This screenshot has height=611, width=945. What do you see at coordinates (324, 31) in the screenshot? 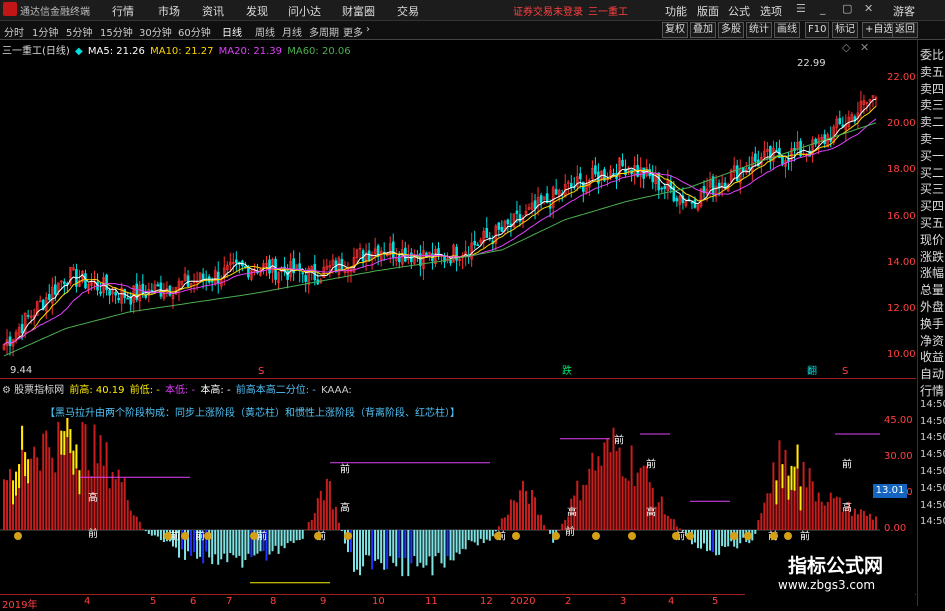
I see `period-multi: 多周期` at bounding box center [324, 31].